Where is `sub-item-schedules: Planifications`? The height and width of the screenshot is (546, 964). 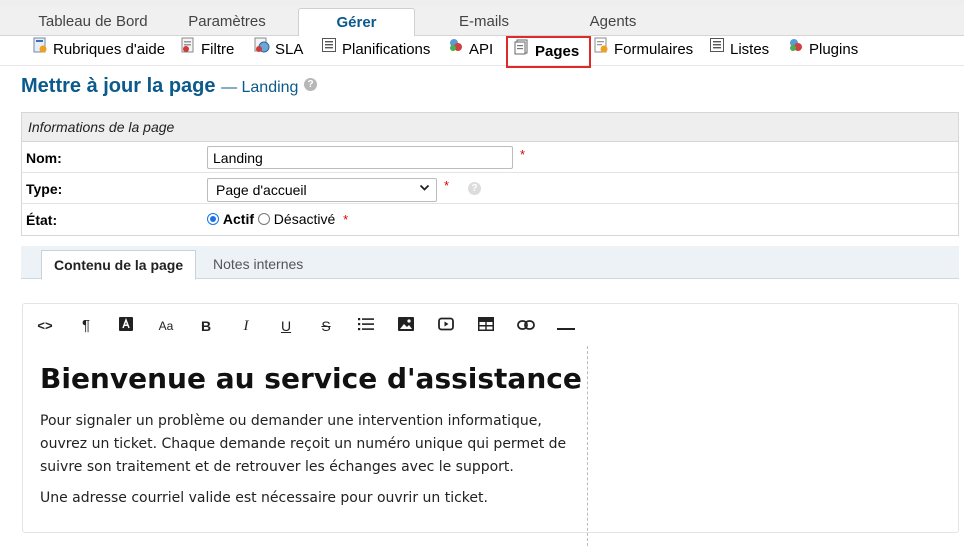
sub-item-schedules: Planifications is located at coordinates (374, 51).